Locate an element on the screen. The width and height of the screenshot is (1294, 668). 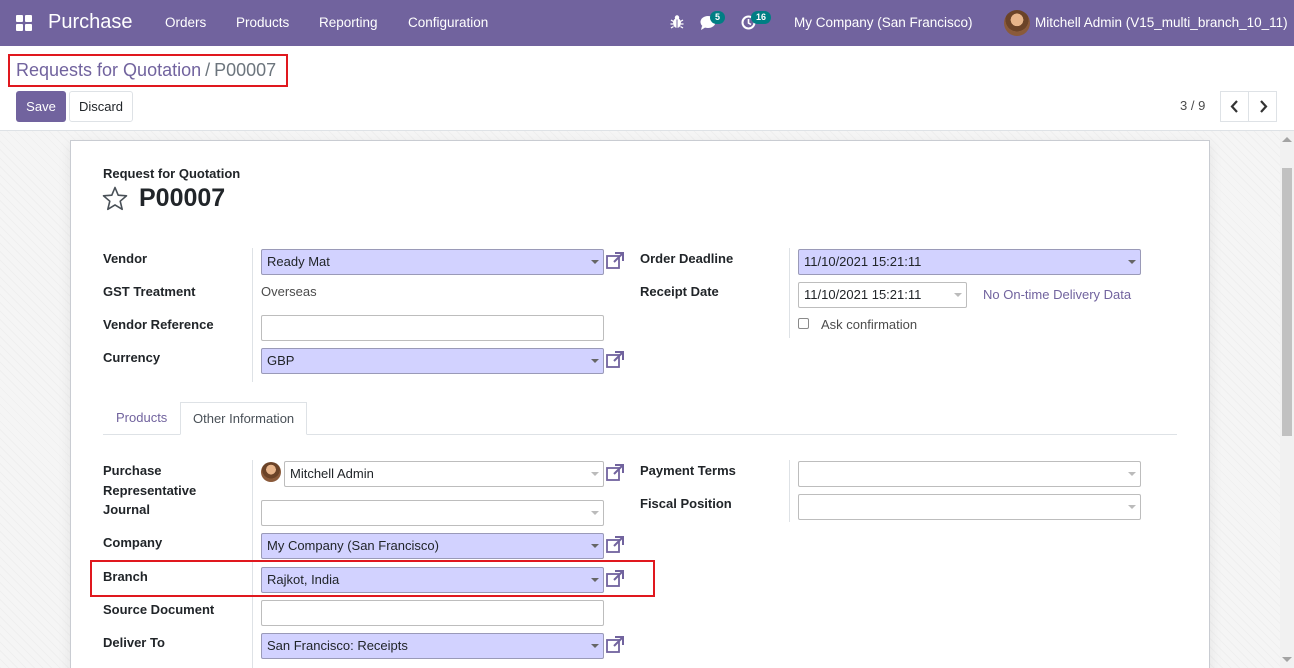
vendor-value: Ready Mat is located at coordinates (298, 261).